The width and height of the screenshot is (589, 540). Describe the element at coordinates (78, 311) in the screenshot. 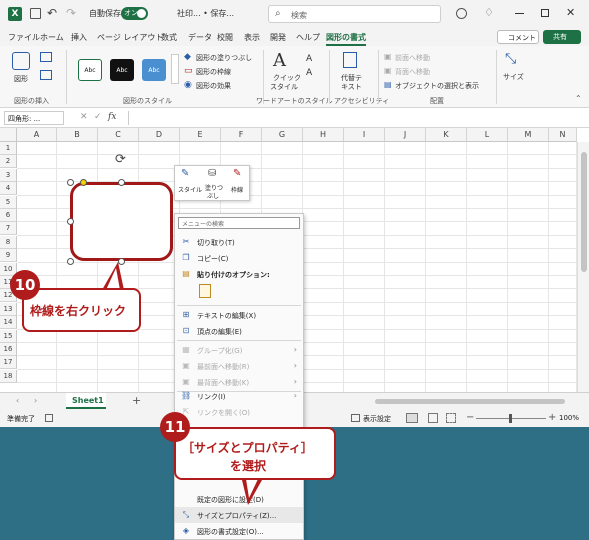

I see `callout-10-text: 枠線を右クリック` at that location.